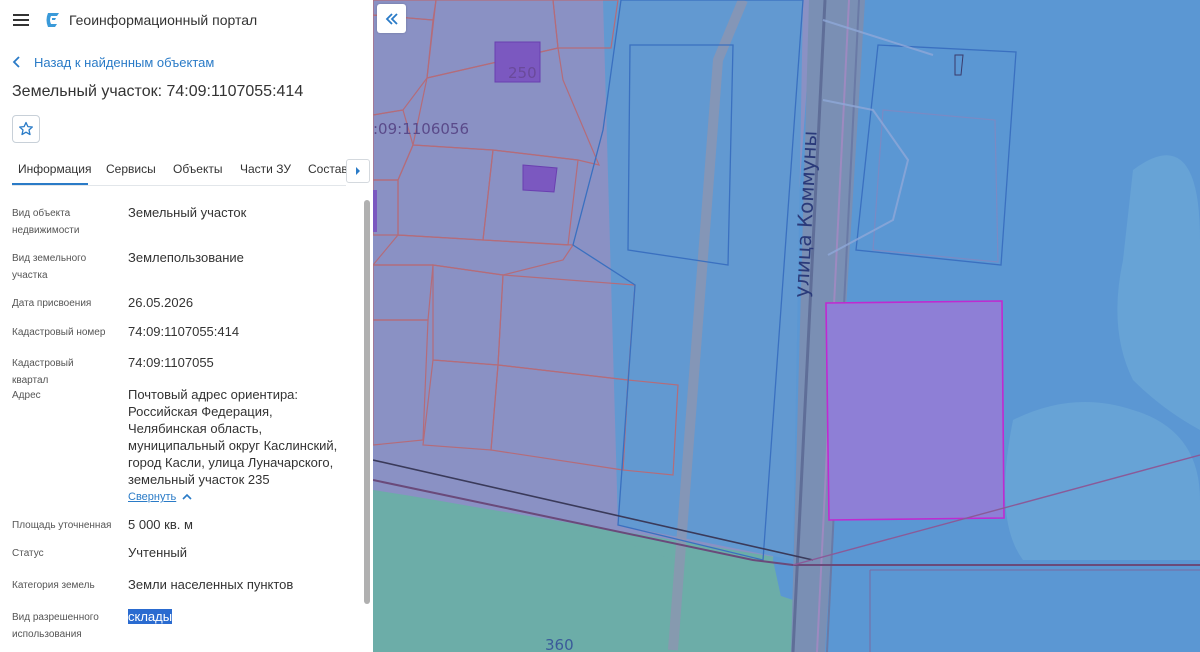  I want to click on prop-label-status: Статус, so click(28, 553).